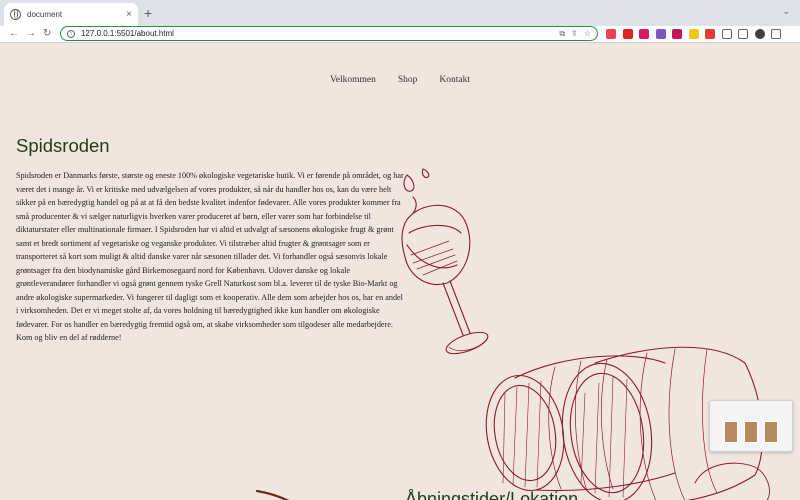  What do you see at coordinates (574, 33) in the screenshot?
I see `share-icon: ⇪` at bounding box center [574, 33].